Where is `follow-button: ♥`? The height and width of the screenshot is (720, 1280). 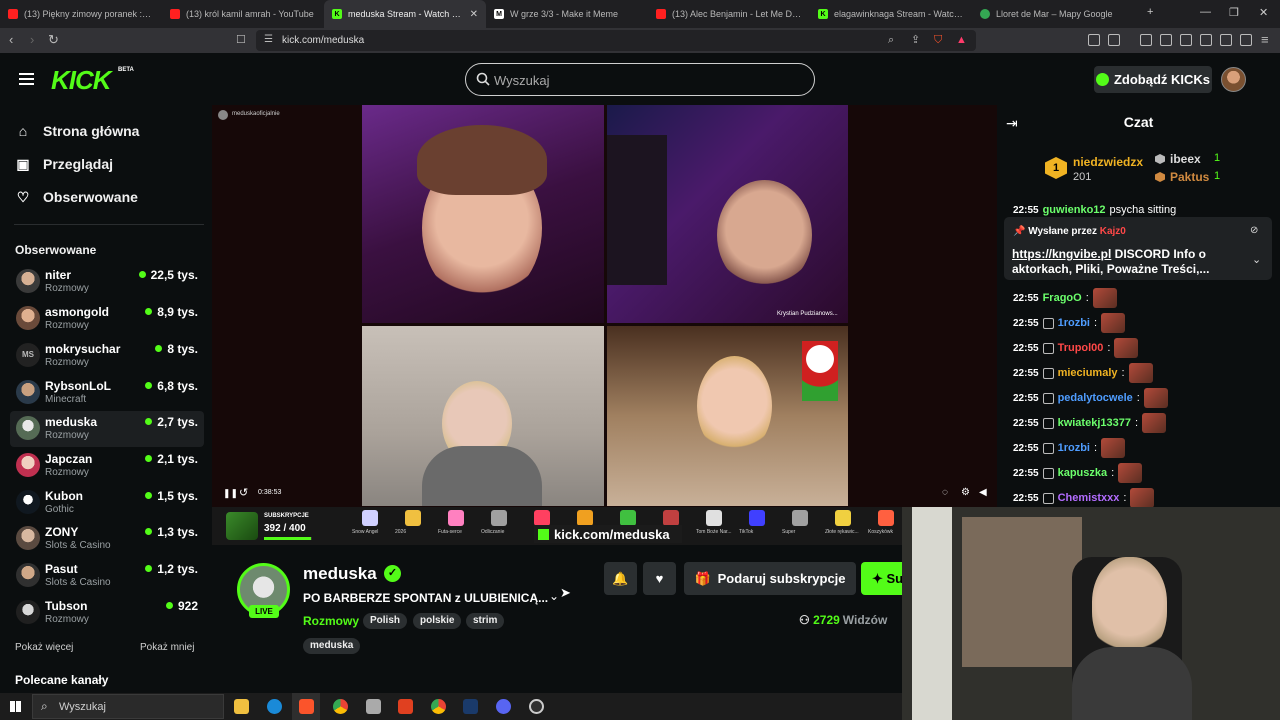
follow-button: ♥ is located at coordinates (659, 578).